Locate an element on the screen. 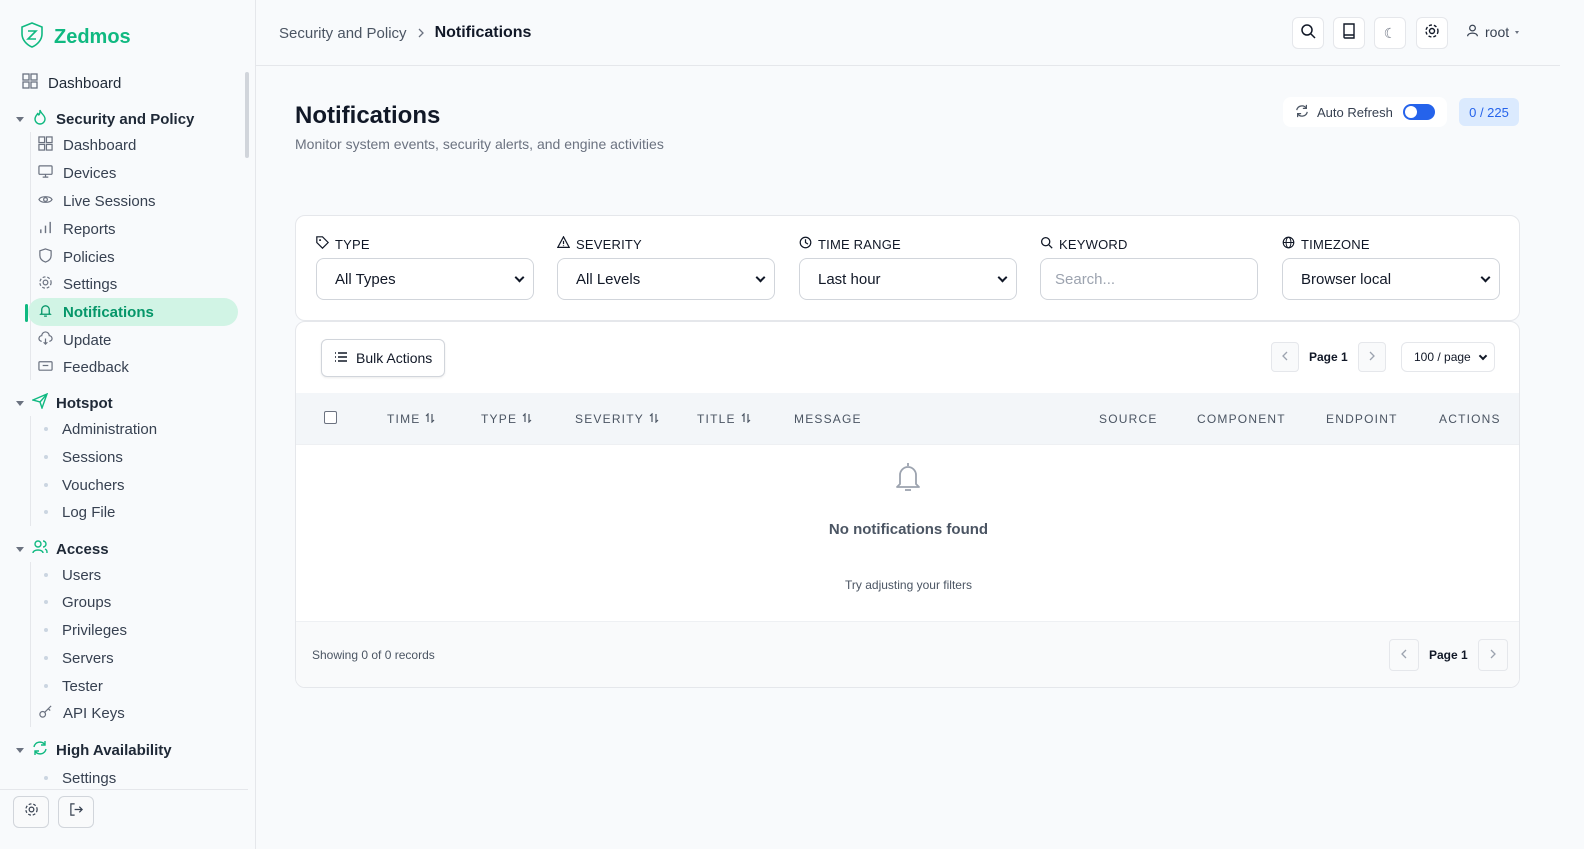 The image size is (1584, 849). breadcrumb-current: Notifications is located at coordinates (483, 32).